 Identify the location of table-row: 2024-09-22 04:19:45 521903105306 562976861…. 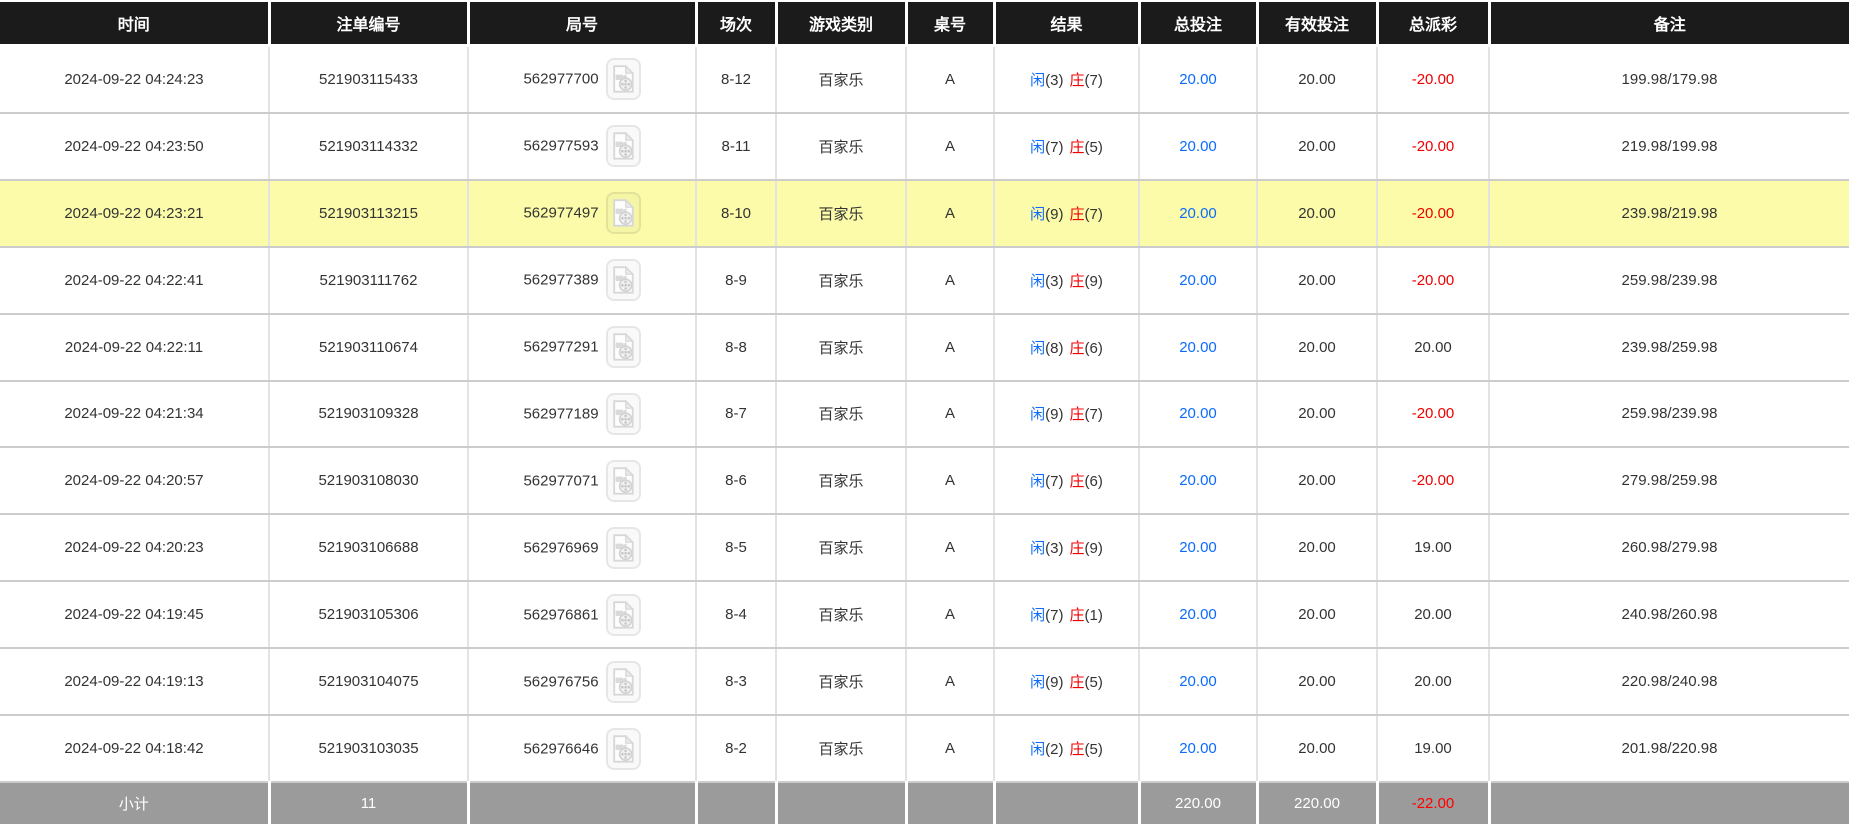
(924, 615).